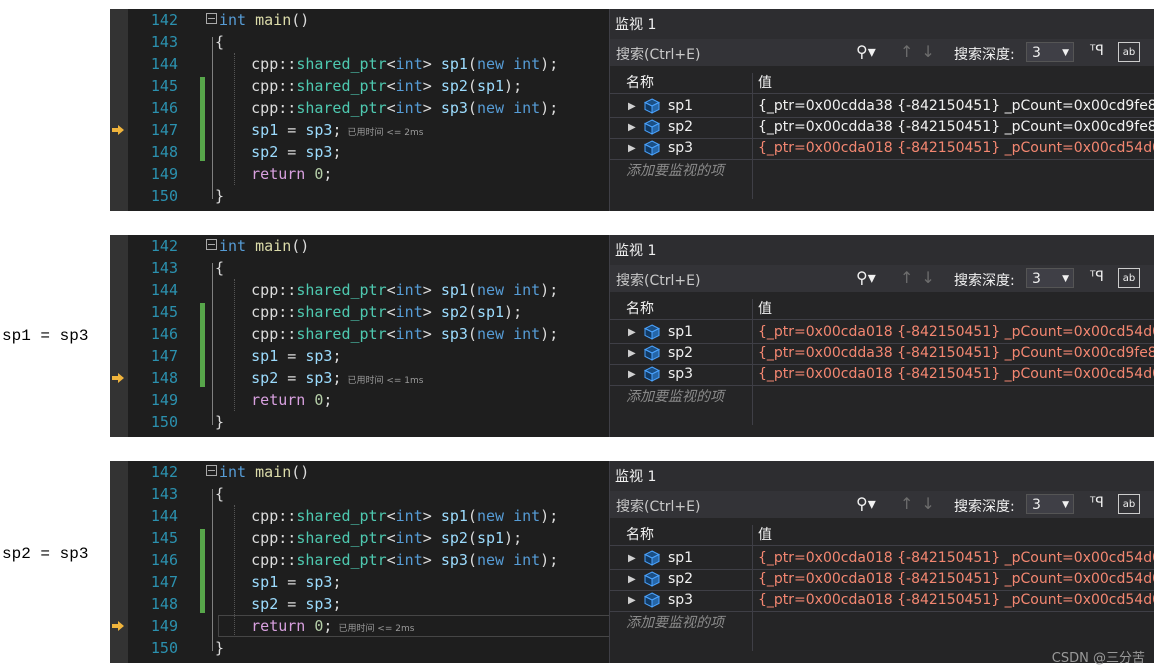  What do you see at coordinates (265, 356) in the screenshot?
I see `variable: sp1` at bounding box center [265, 356].